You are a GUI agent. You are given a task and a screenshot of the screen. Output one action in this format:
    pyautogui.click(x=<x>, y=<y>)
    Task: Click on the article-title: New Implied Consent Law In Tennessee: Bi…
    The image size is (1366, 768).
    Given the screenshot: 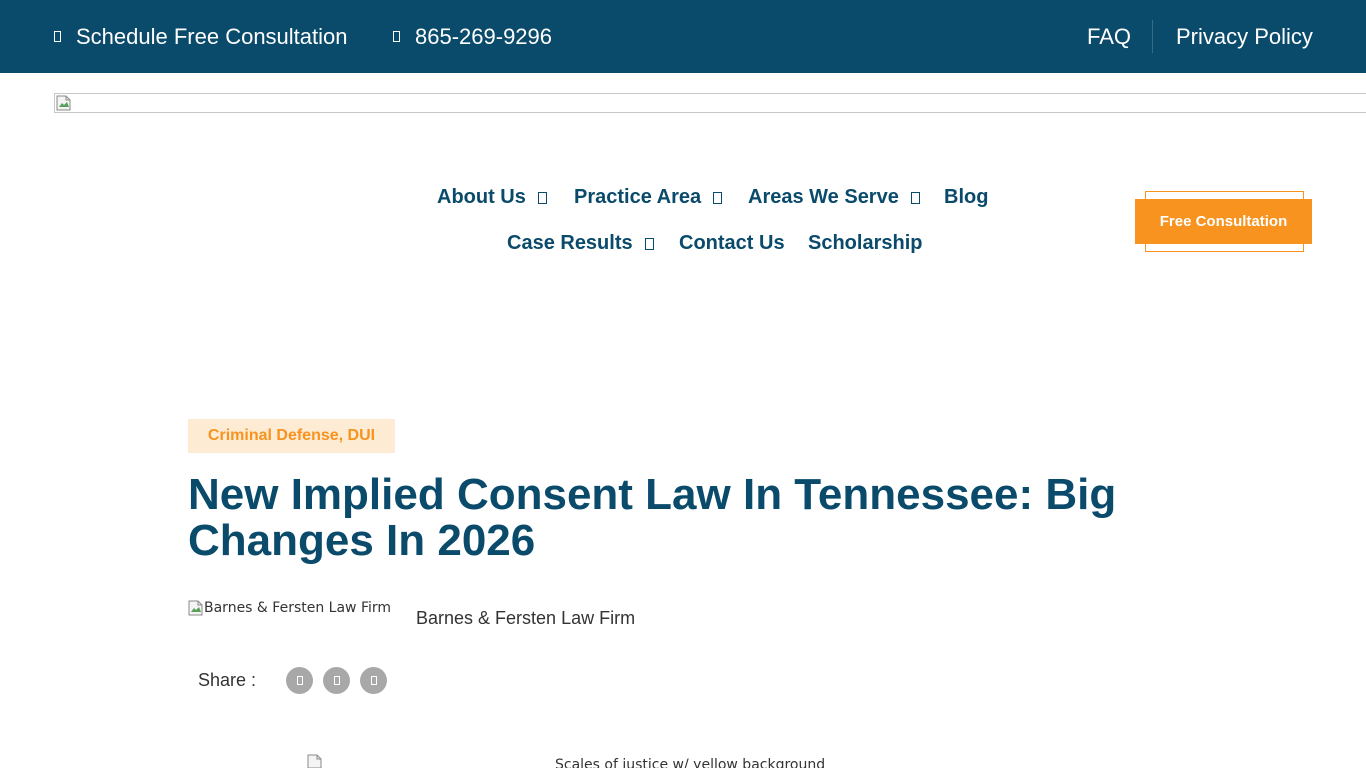 What is the action you would take?
    pyautogui.click(x=652, y=517)
    